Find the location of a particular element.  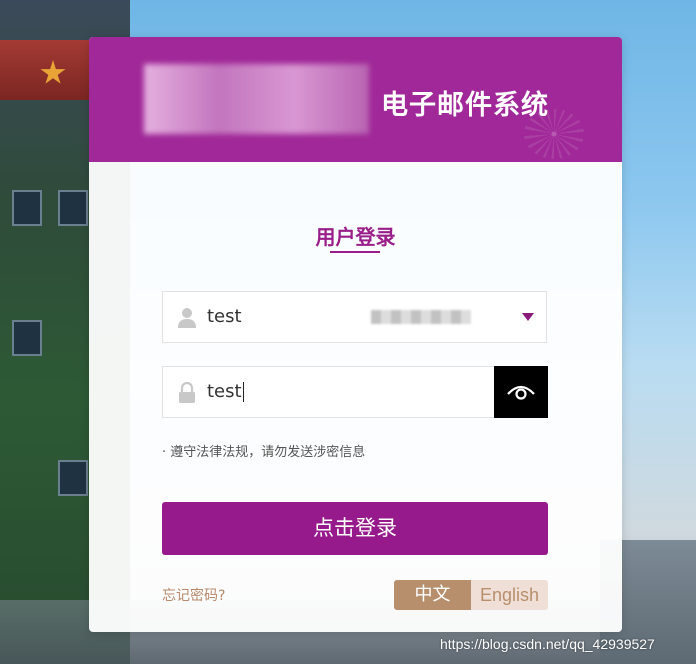

section-underline is located at coordinates (355, 252).